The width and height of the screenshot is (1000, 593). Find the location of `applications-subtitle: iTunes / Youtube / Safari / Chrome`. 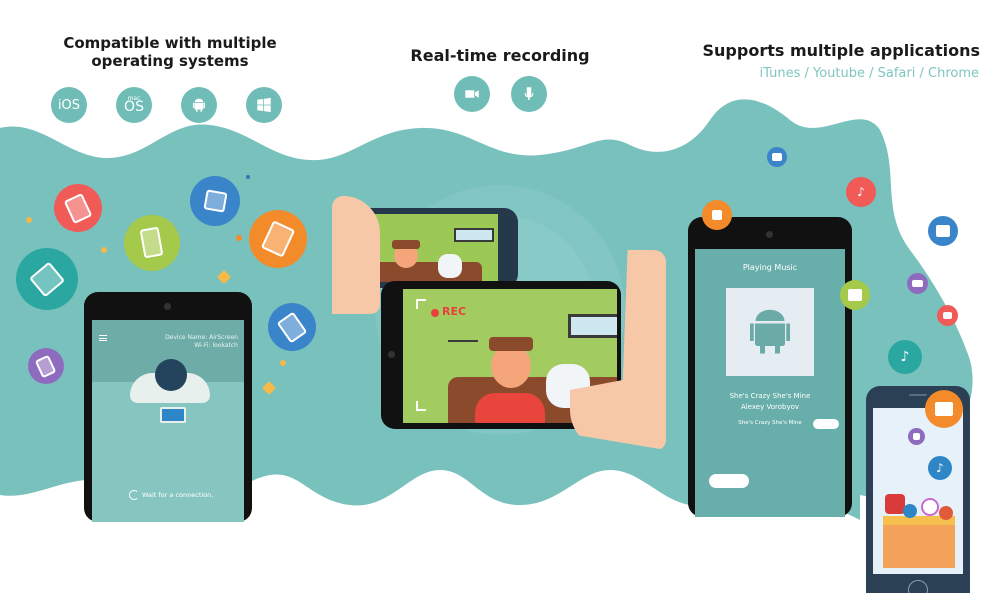

applications-subtitle: iTunes / Youtube / Safari / Chrome is located at coordinates (869, 73).